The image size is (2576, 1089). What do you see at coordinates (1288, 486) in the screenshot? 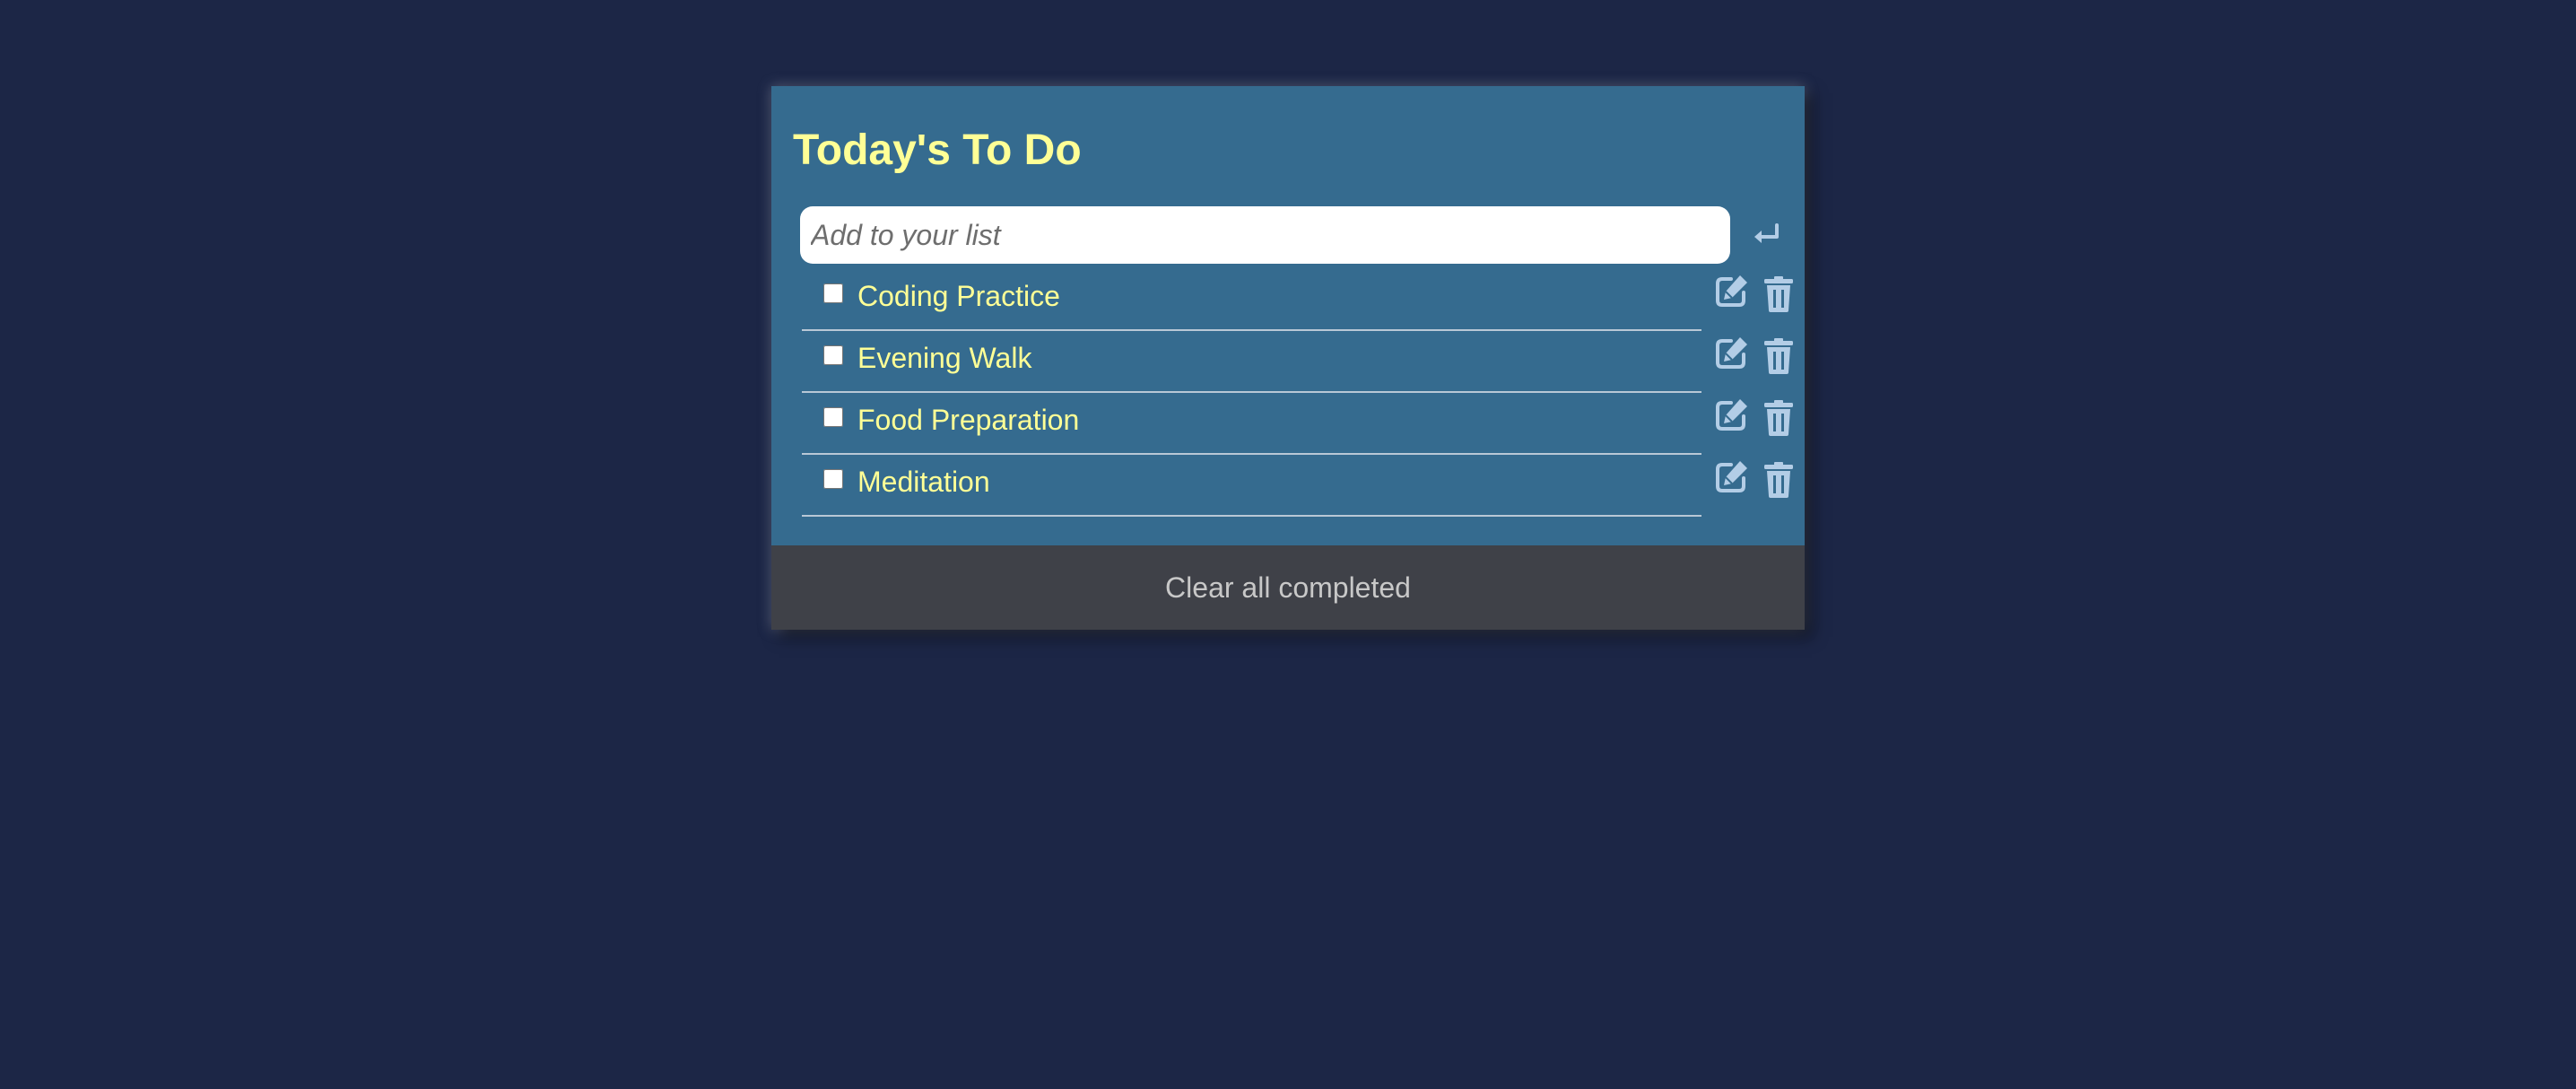
I see `list-item: Meditation` at bounding box center [1288, 486].